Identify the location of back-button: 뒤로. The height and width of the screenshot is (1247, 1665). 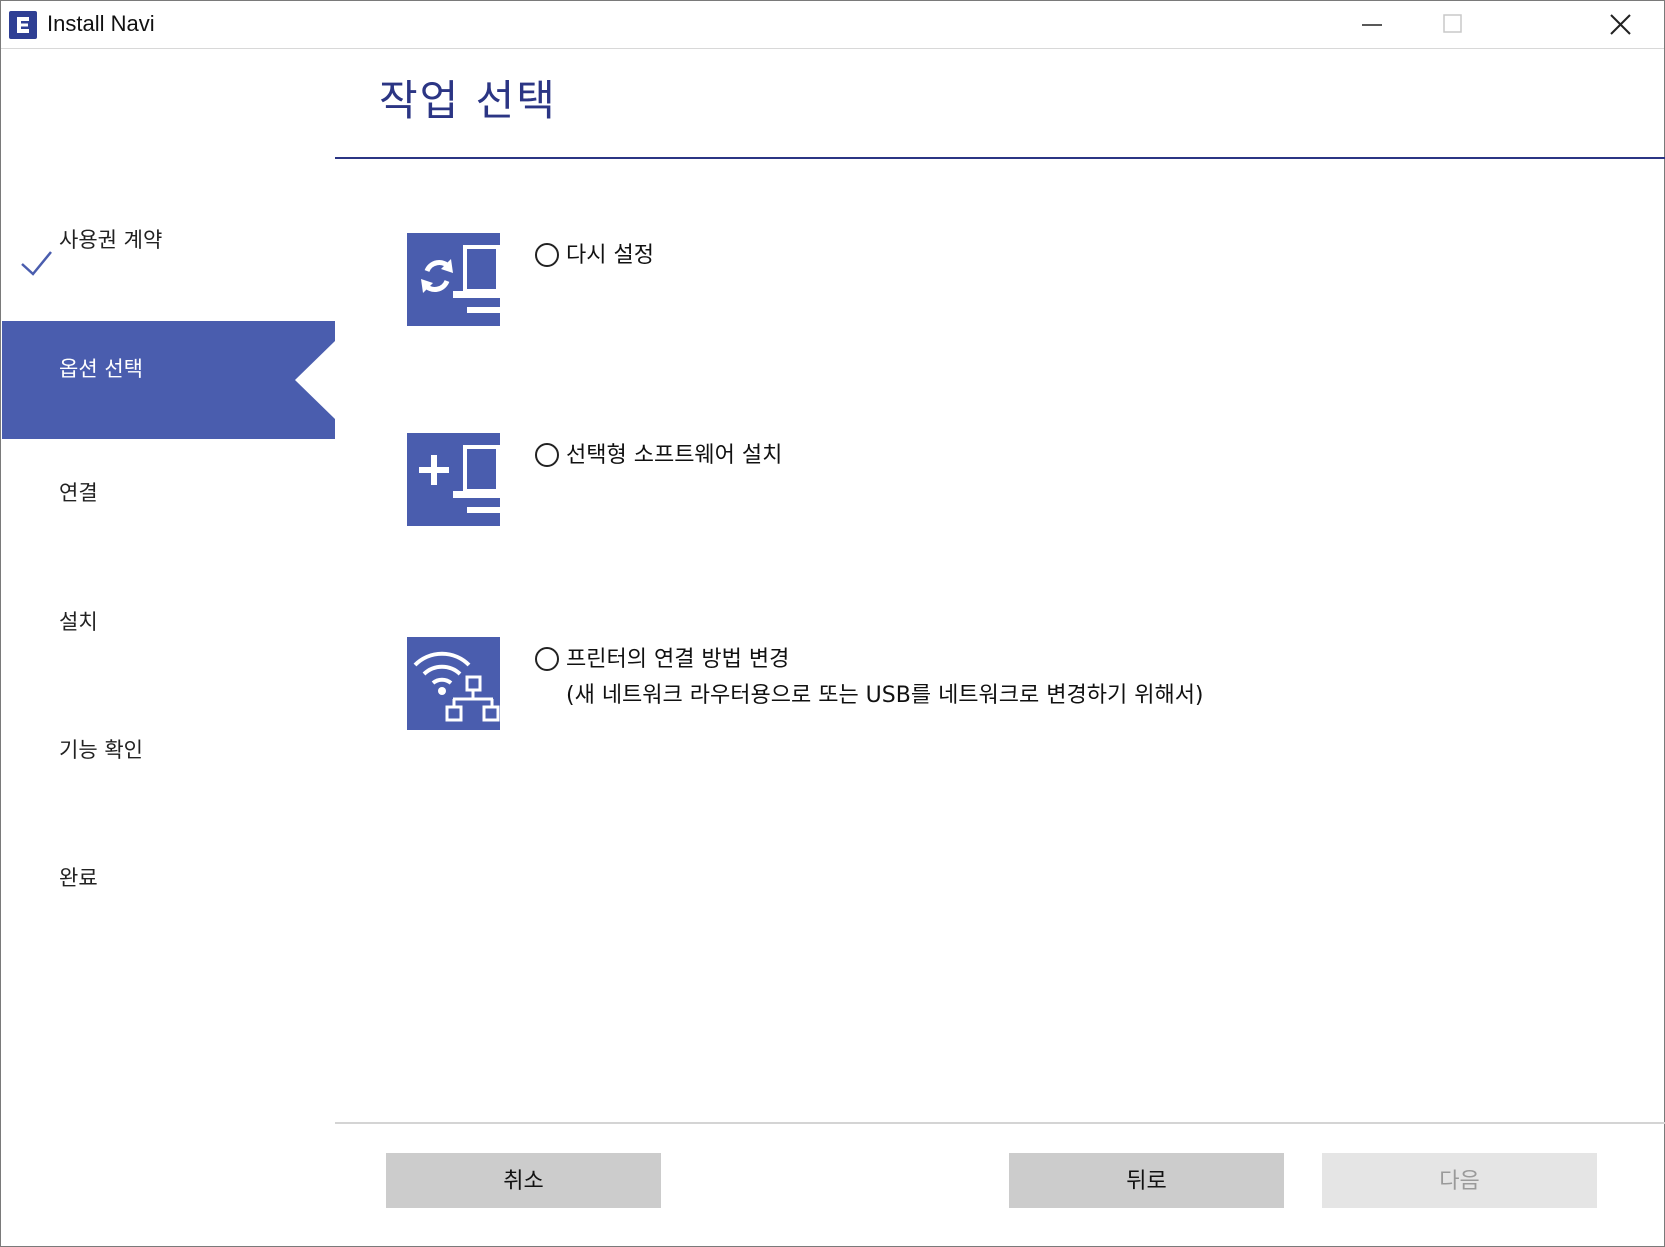
(1146, 1180).